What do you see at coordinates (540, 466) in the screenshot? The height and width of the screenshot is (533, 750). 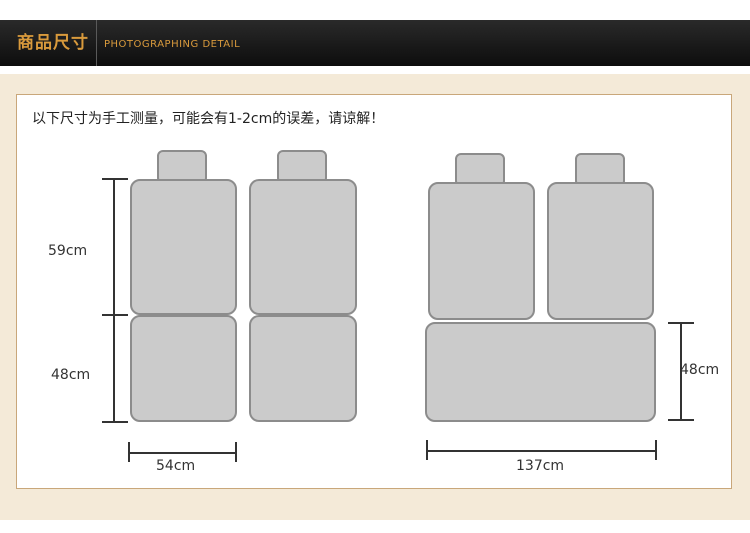 I see `rear-width-label: 137cm` at bounding box center [540, 466].